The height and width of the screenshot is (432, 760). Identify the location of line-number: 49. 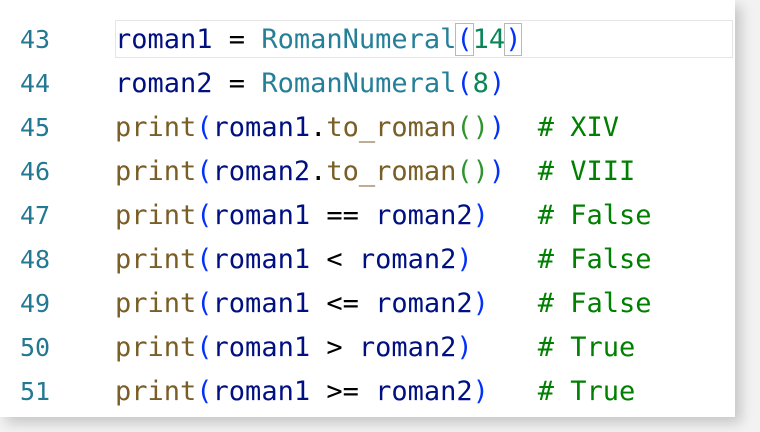
(35, 303).